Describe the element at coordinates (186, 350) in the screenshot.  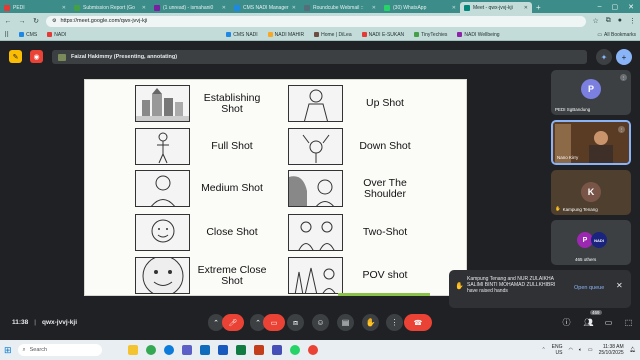
I see `store-icon` at that location.